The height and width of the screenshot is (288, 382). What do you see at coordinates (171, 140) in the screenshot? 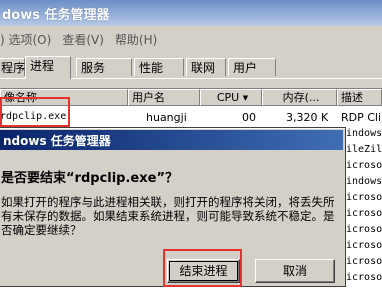
I see `dialog-titlebar: ndows 任务管理器` at bounding box center [171, 140].